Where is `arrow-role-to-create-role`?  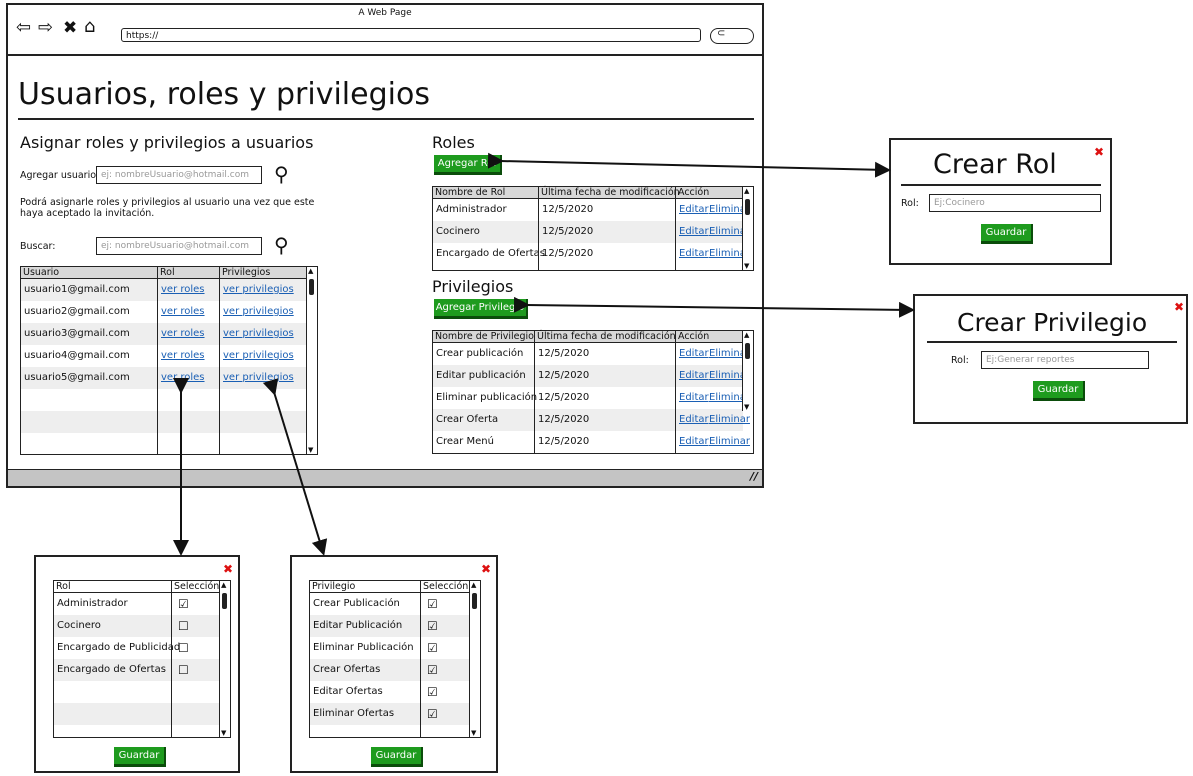 arrow-role-to-create-role is located at coordinates (689, 165).